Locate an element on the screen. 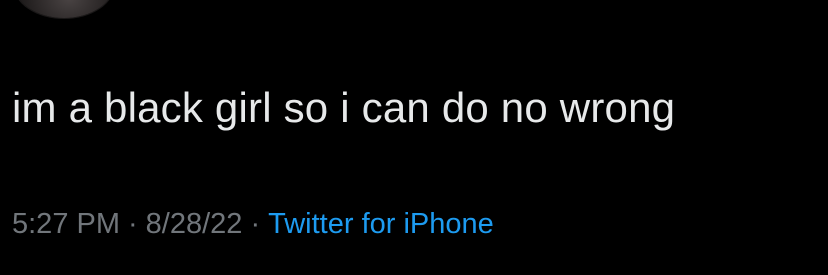  tweet-metadata: 5:27 PM · 8/28/22 · Twitter for iPhone is located at coordinates (253, 224).